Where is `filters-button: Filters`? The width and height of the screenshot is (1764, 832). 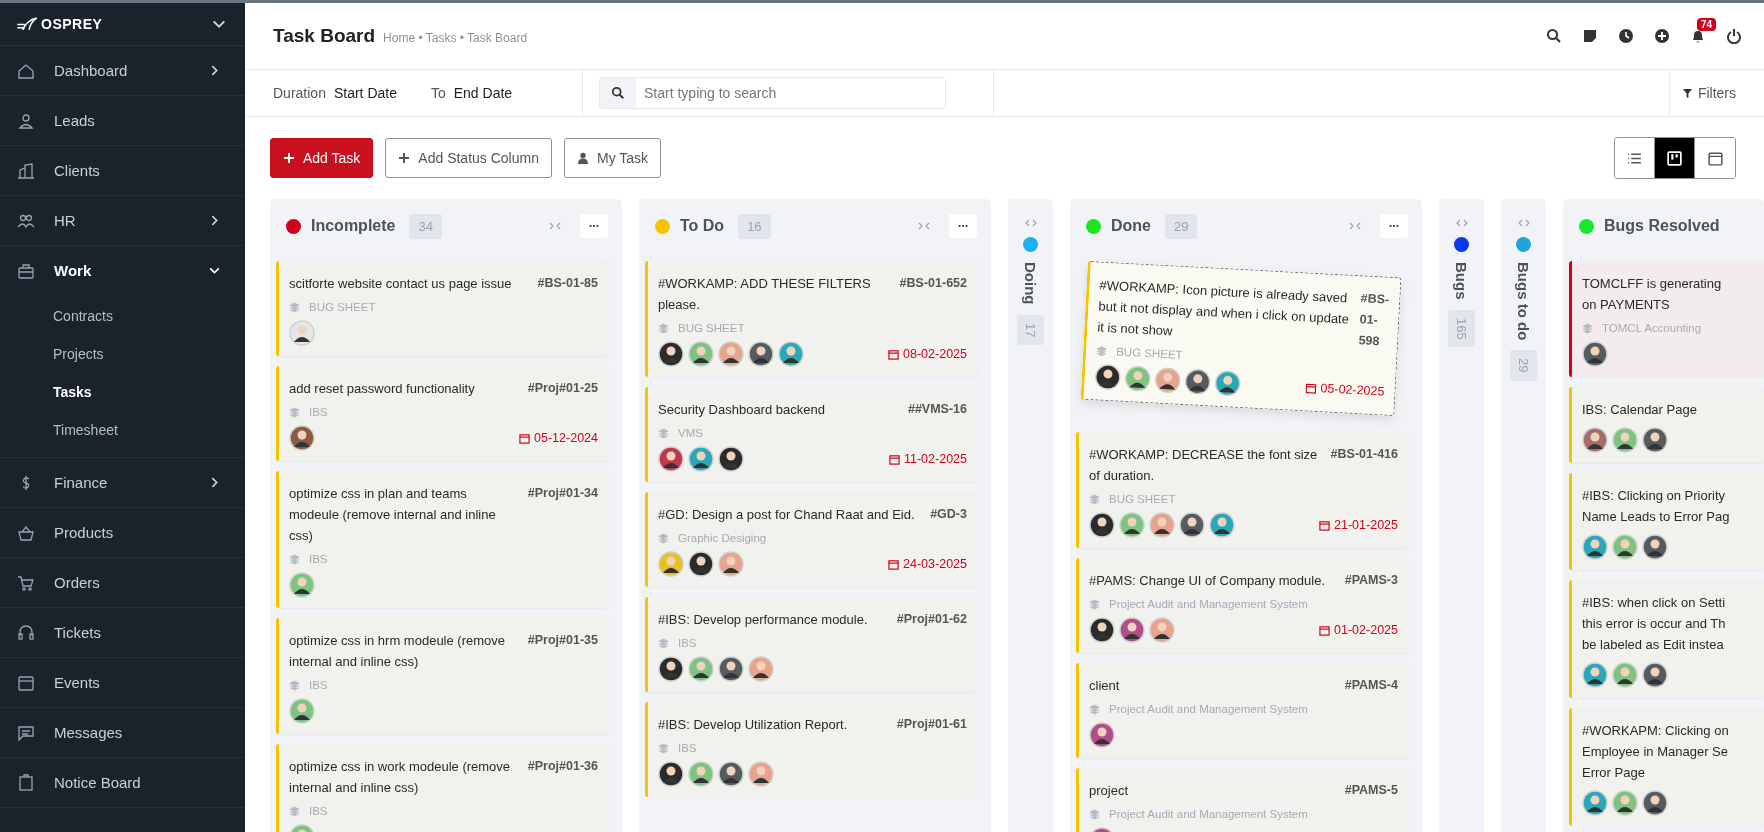 filters-button: Filters is located at coordinates (1716, 93).